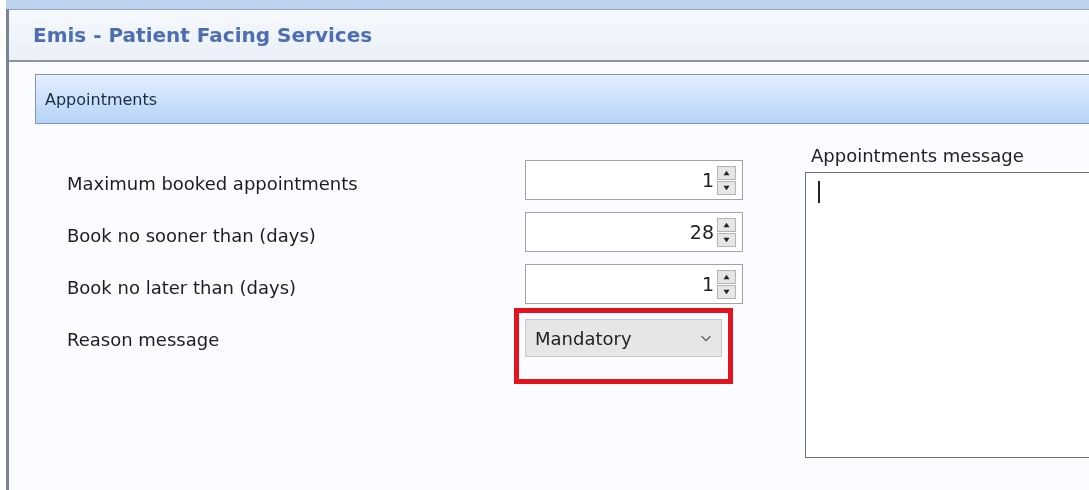 Image resolution: width=1089 pixels, height=490 pixels. I want to click on section-header: Appointments, so click(562, 99).